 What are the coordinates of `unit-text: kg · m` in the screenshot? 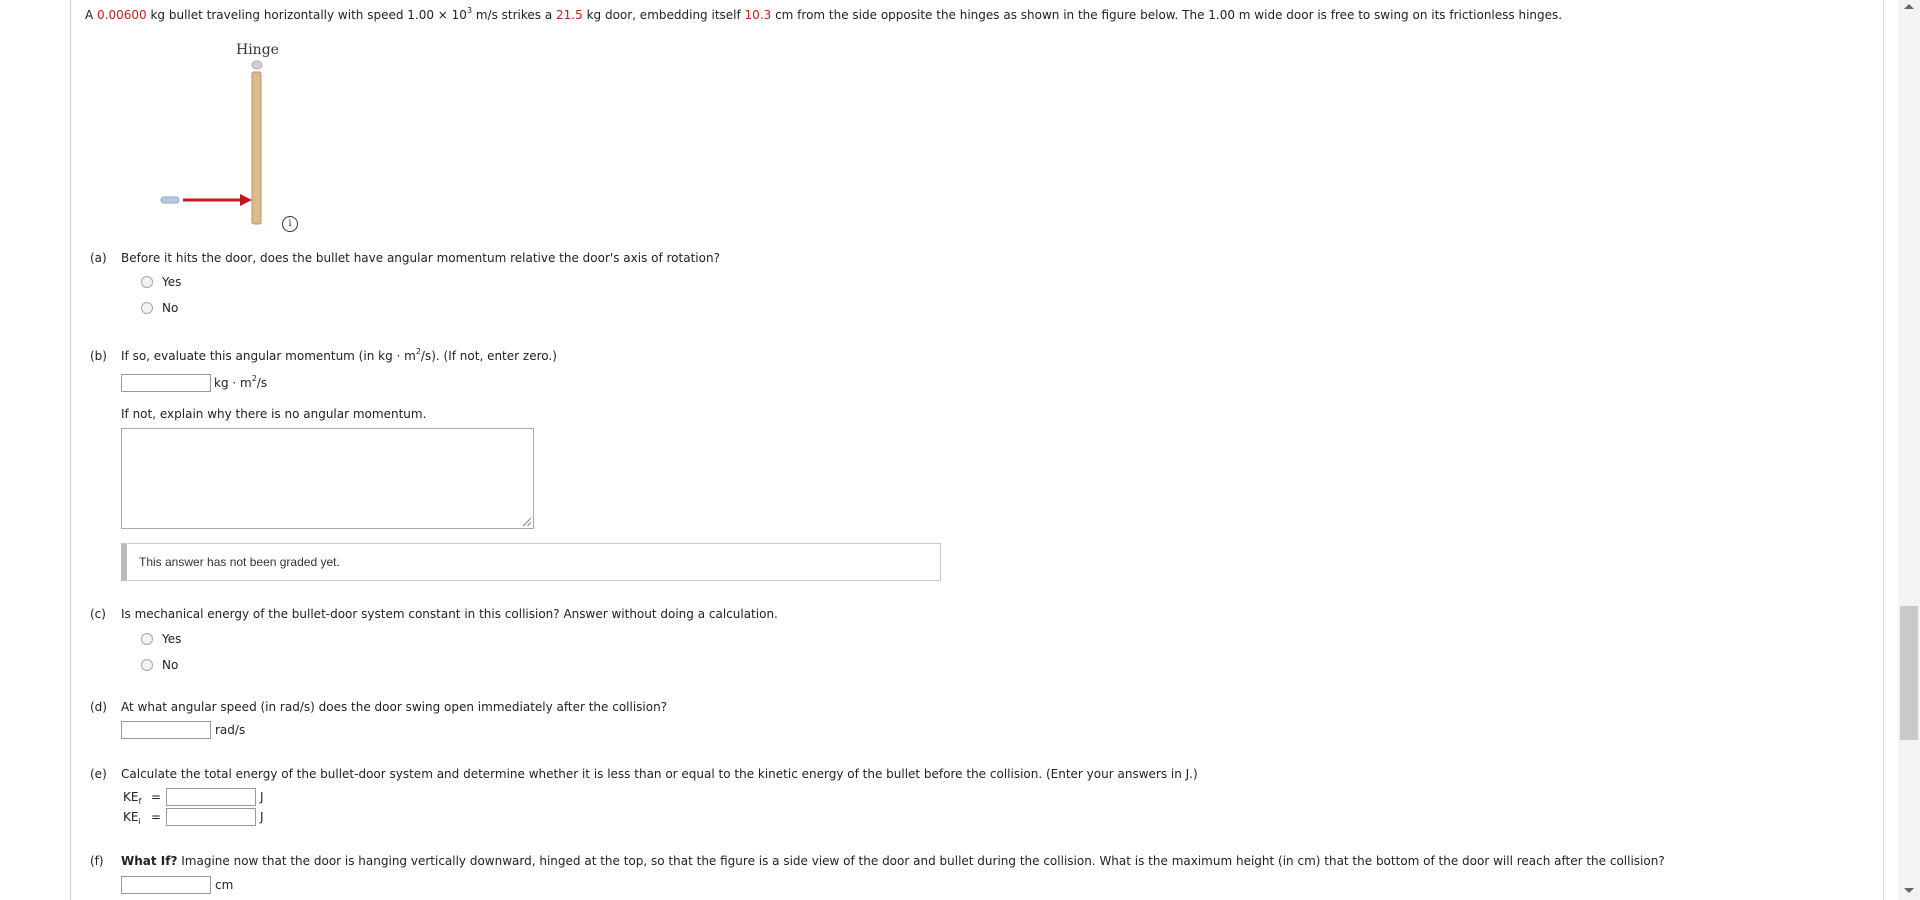 It's located at (233, 383).